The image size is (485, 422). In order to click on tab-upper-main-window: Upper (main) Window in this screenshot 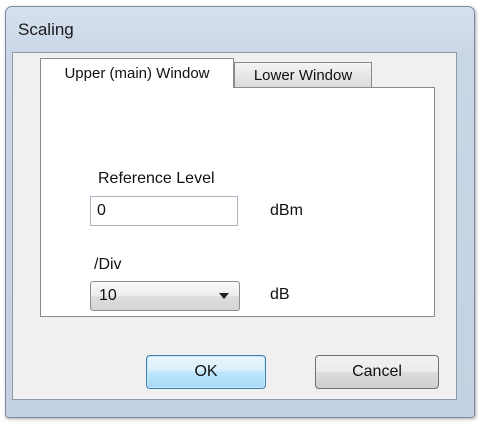, I will do `click(137, 73)`.